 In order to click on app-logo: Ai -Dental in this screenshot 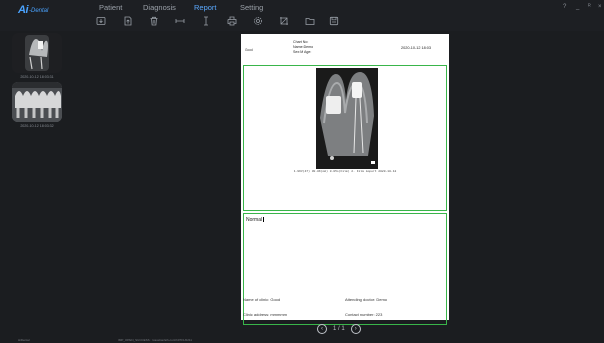, I will do `click(33, 9)`.